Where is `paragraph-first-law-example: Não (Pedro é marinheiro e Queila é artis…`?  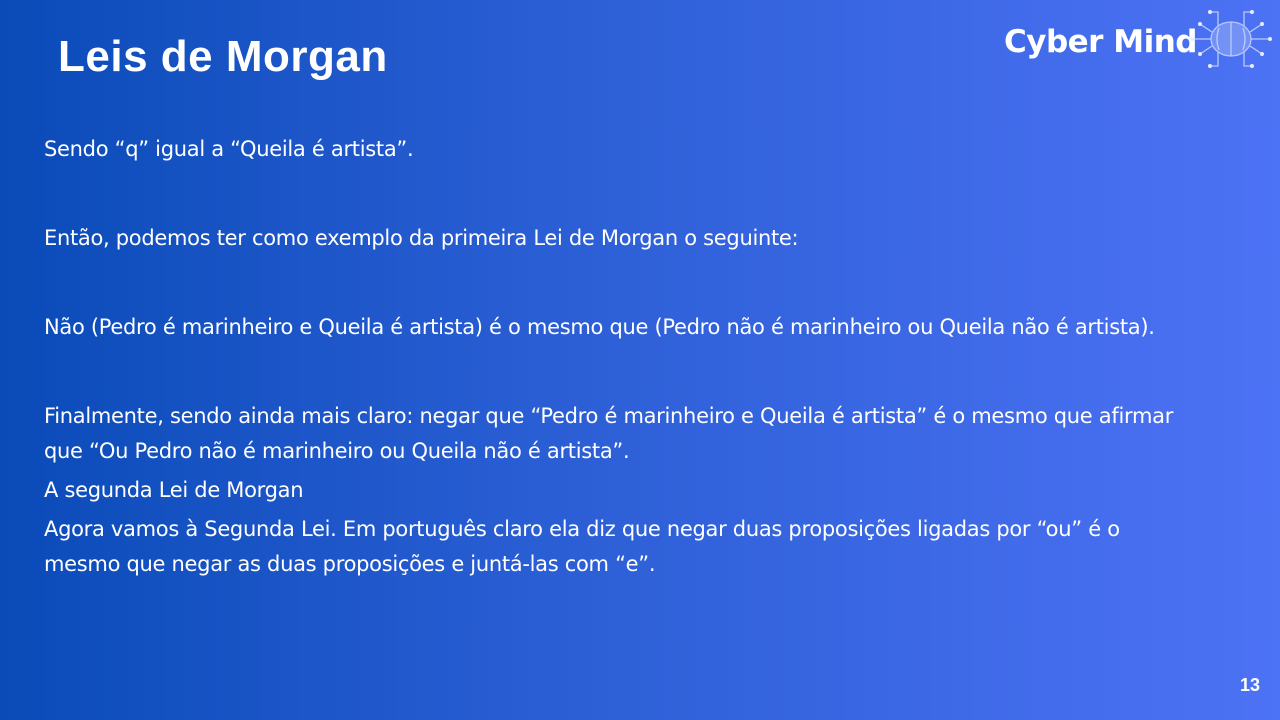
paragraph-first-law-example: Não (Pedro é marinheiro e Queila é artis… is located at coordinates (599, 327).